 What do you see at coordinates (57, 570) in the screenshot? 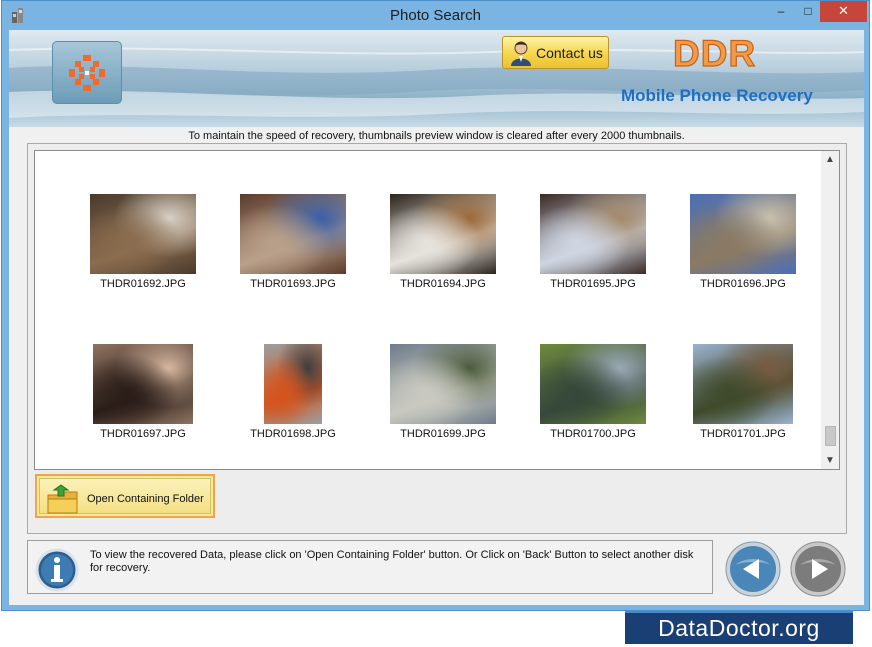
I see `info-icon` at bounding box center [57, 570].